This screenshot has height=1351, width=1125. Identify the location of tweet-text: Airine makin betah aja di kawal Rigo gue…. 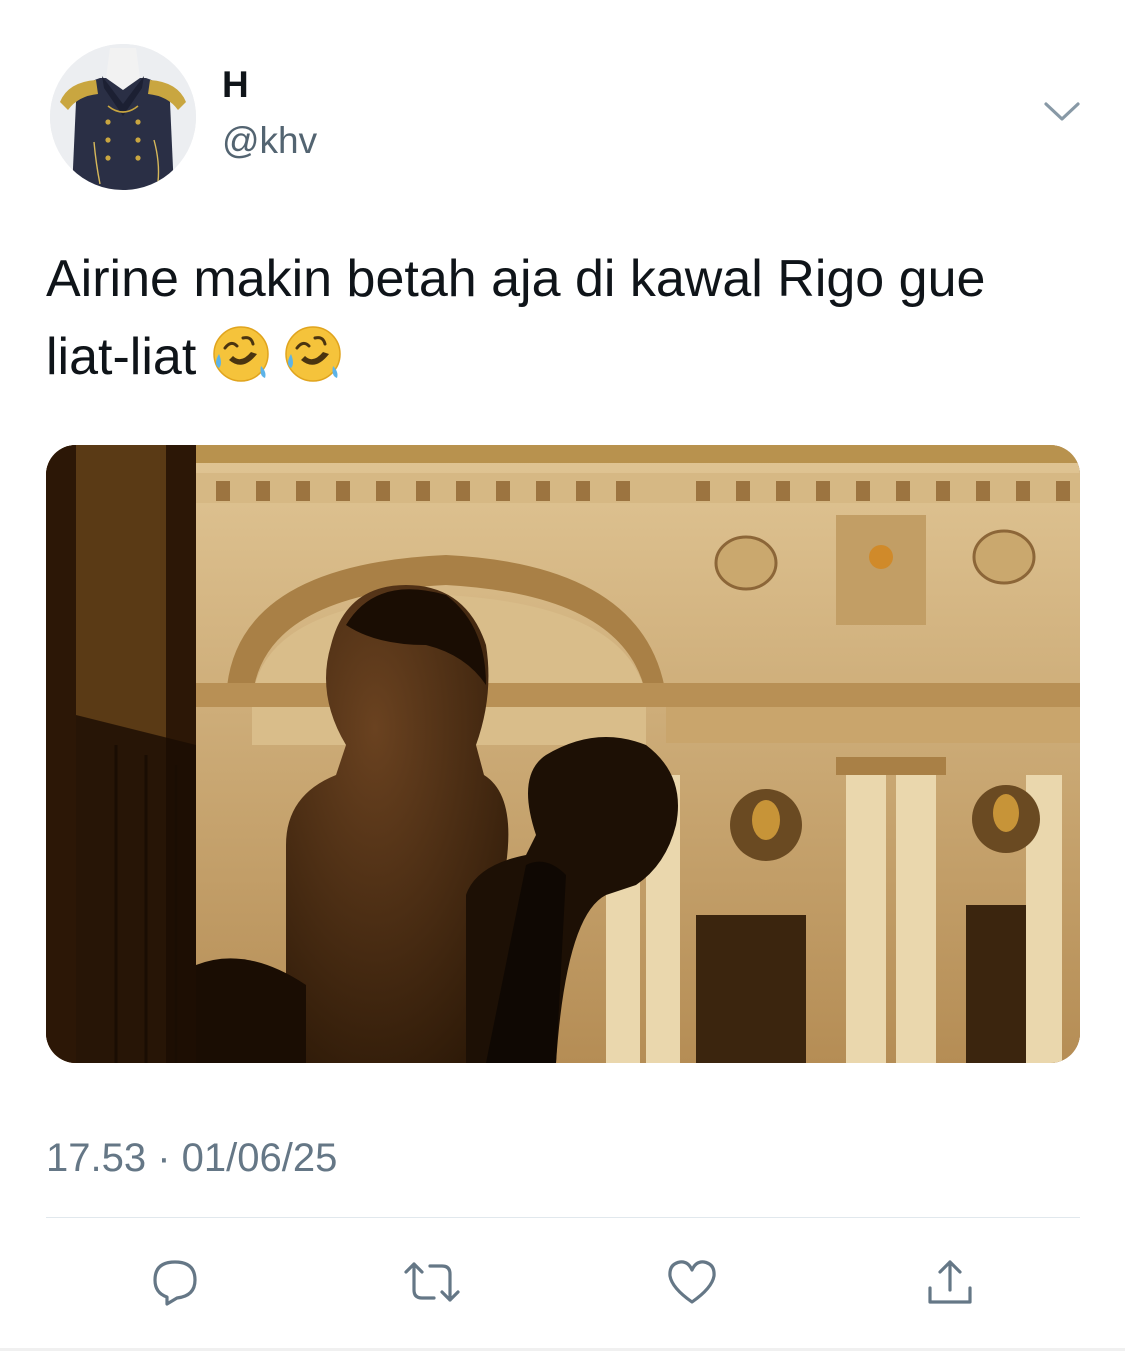
(551, 318).